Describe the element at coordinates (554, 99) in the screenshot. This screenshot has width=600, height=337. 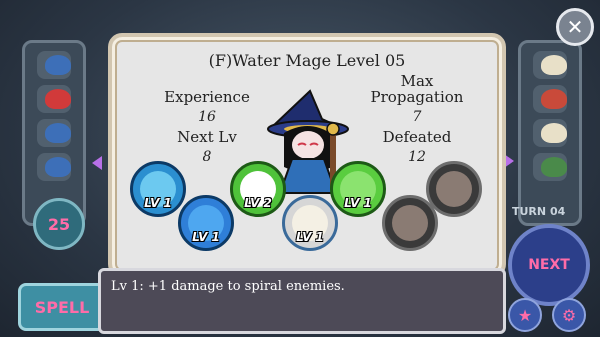
I see `red-creature-icon` at that location.